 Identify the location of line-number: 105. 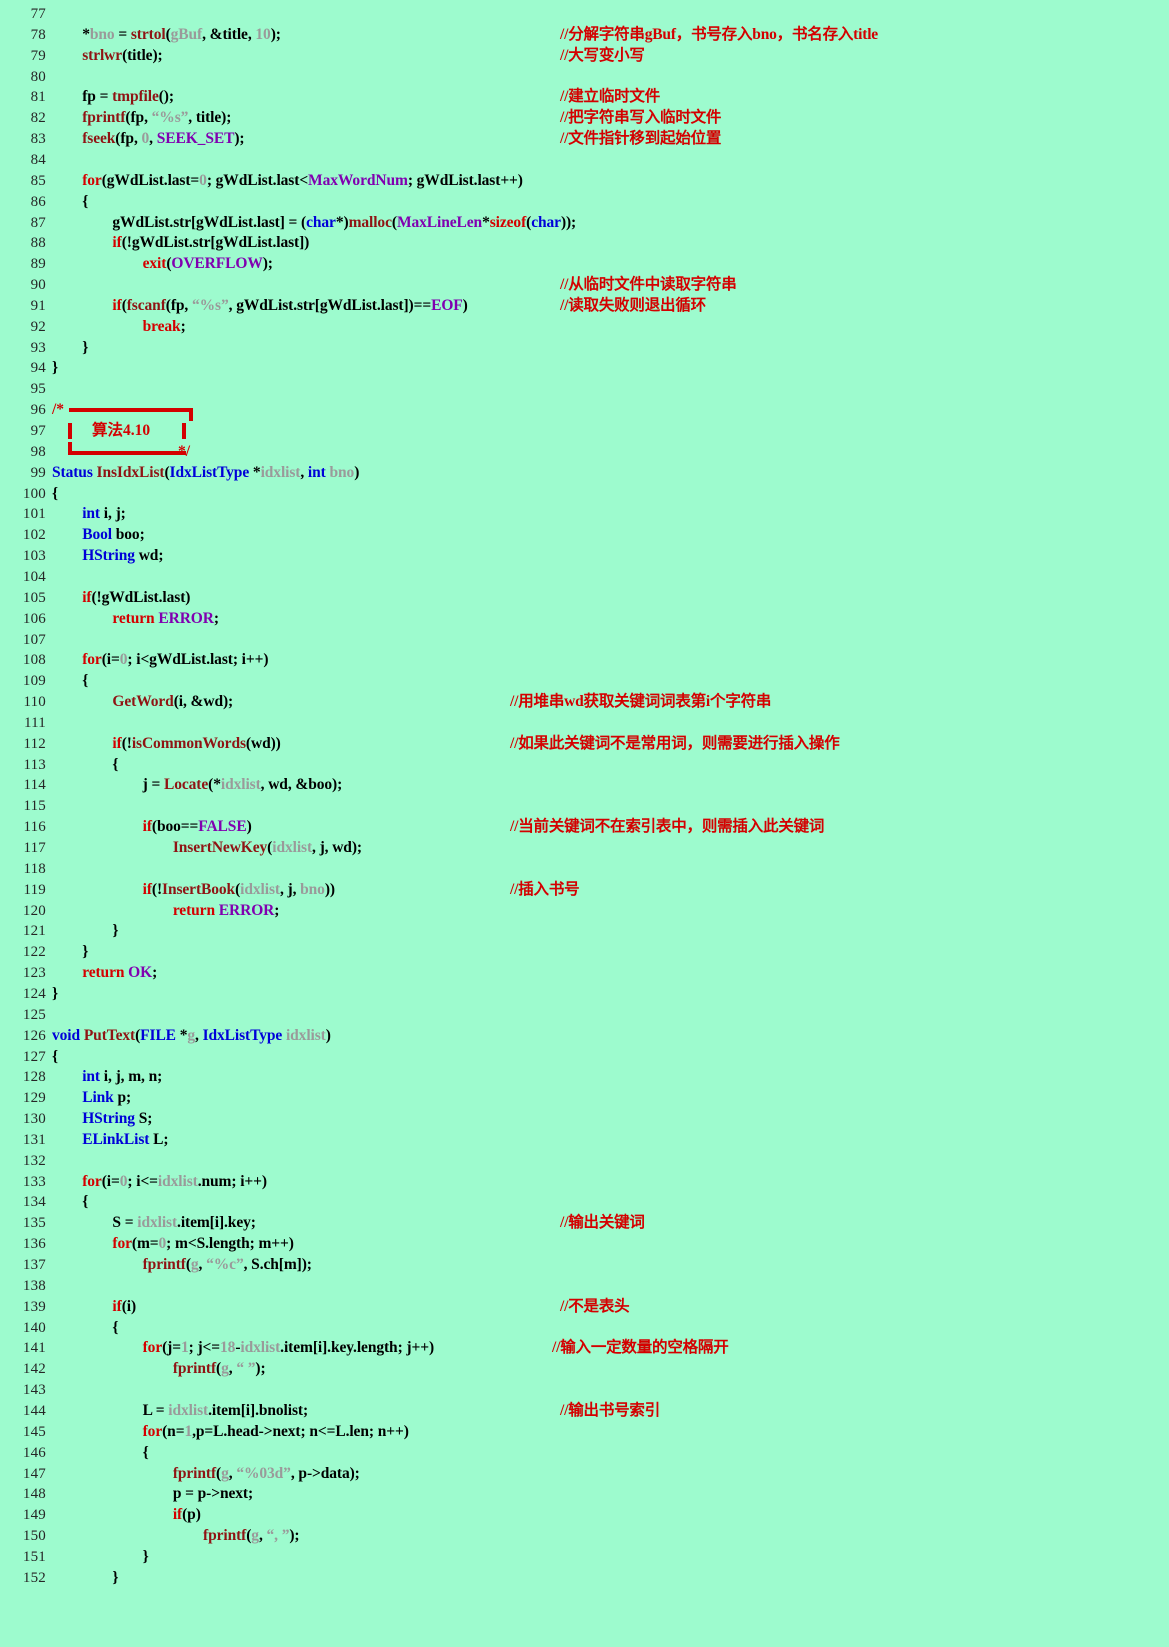
(34, 597).